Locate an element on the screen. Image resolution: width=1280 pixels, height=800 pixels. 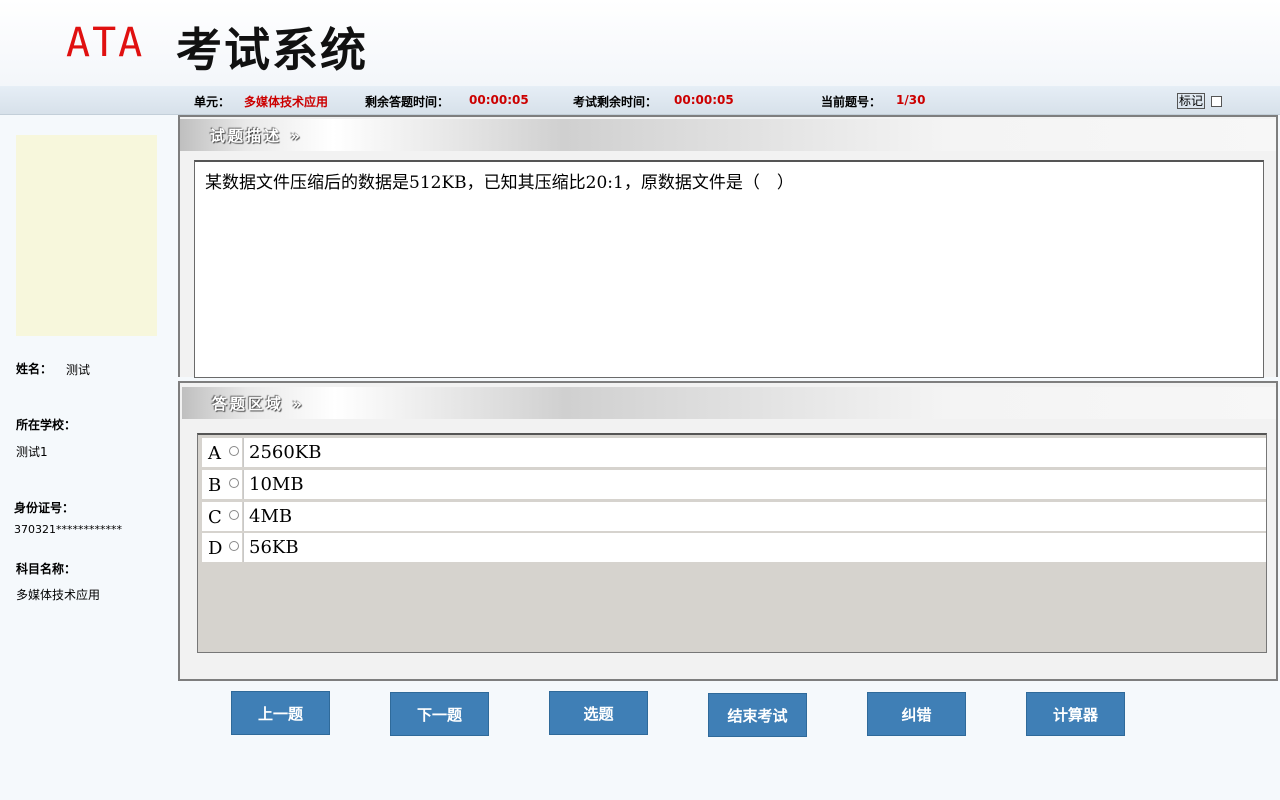
candidate-photo is located at coordinates (86, 235).